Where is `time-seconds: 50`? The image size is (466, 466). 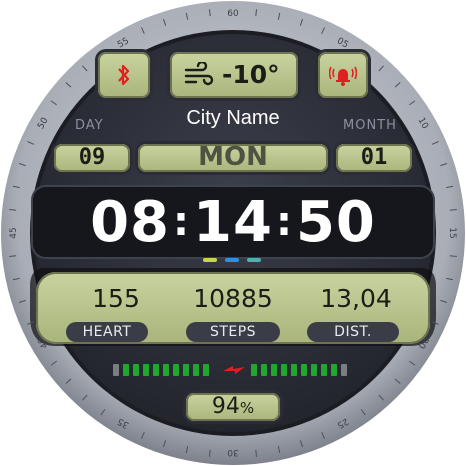
time-seconds: 50 is located at coordinates (335, 222).